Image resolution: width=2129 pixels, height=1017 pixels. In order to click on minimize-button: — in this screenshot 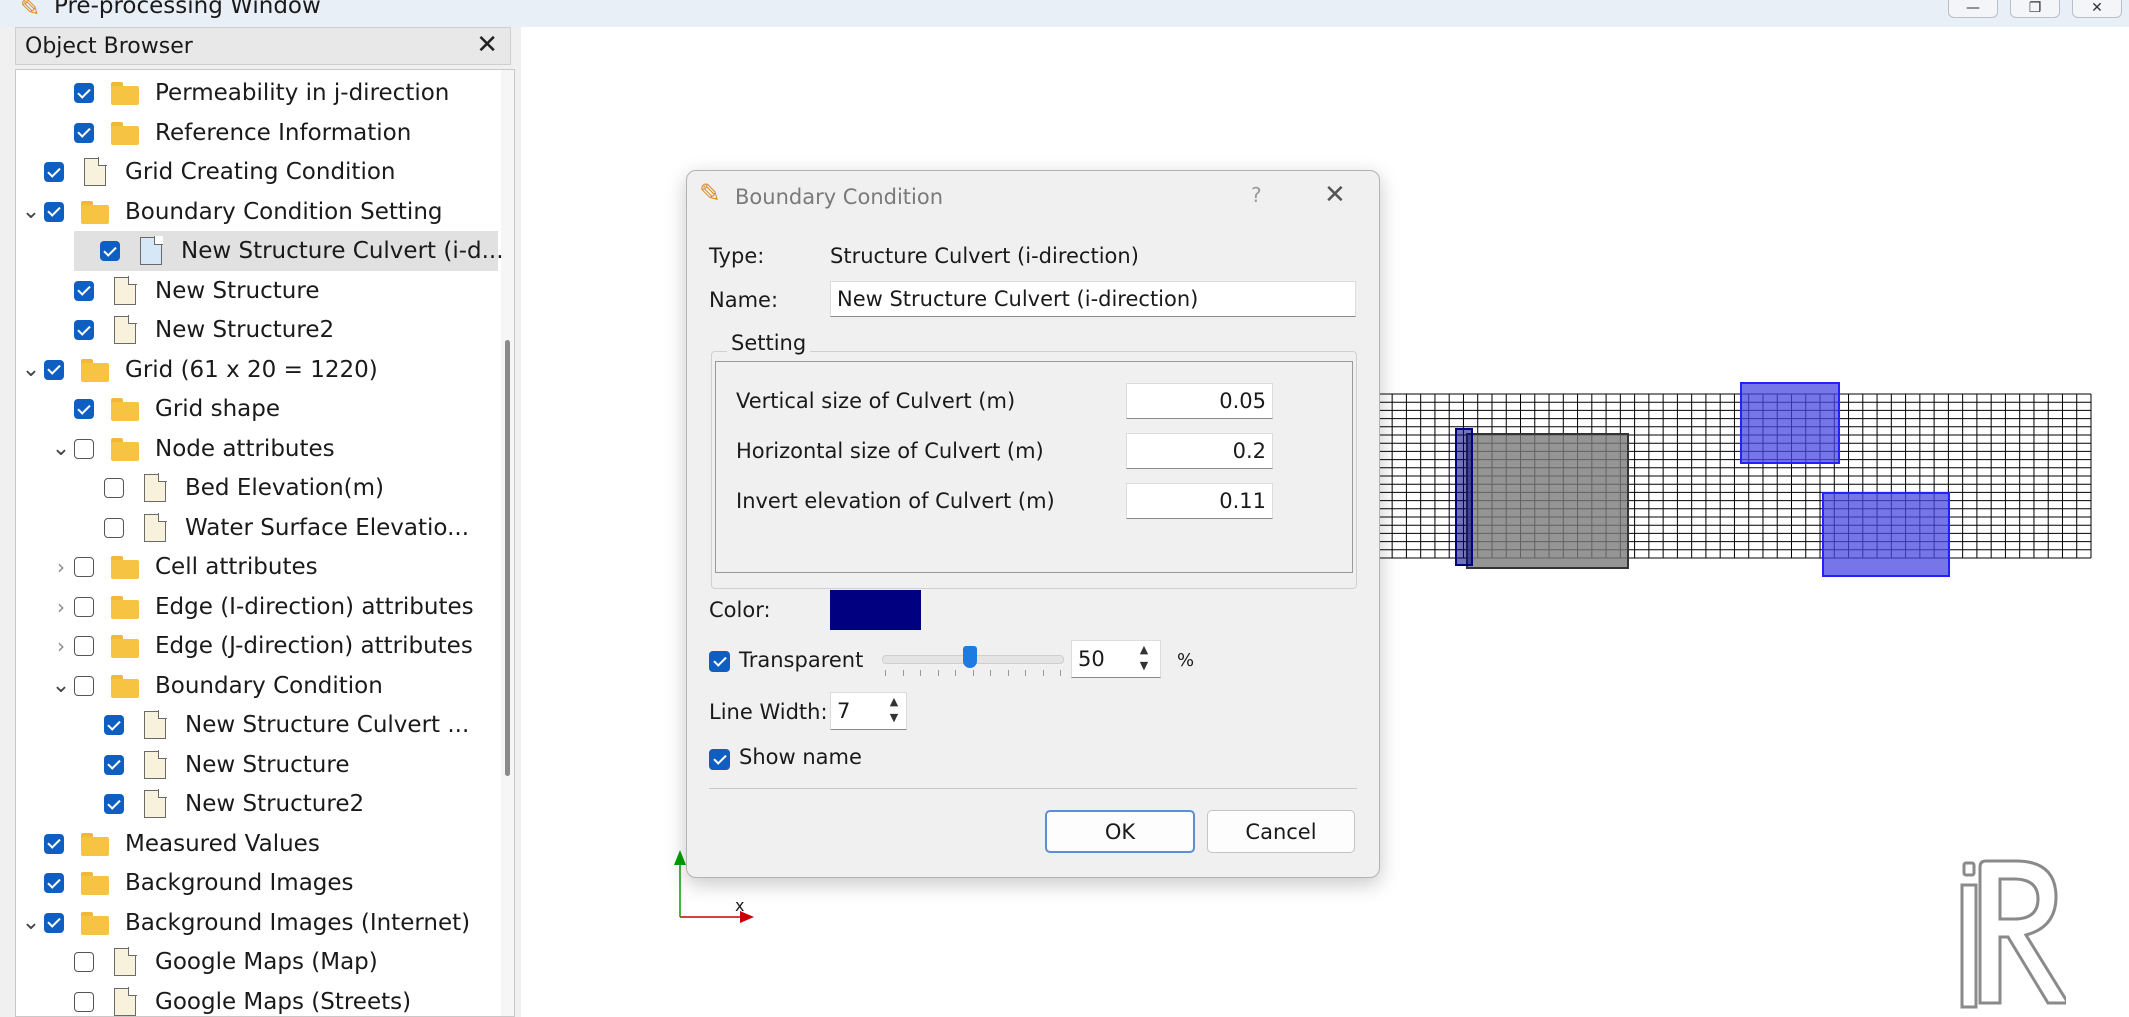, I will do `click(1973, 9)`.